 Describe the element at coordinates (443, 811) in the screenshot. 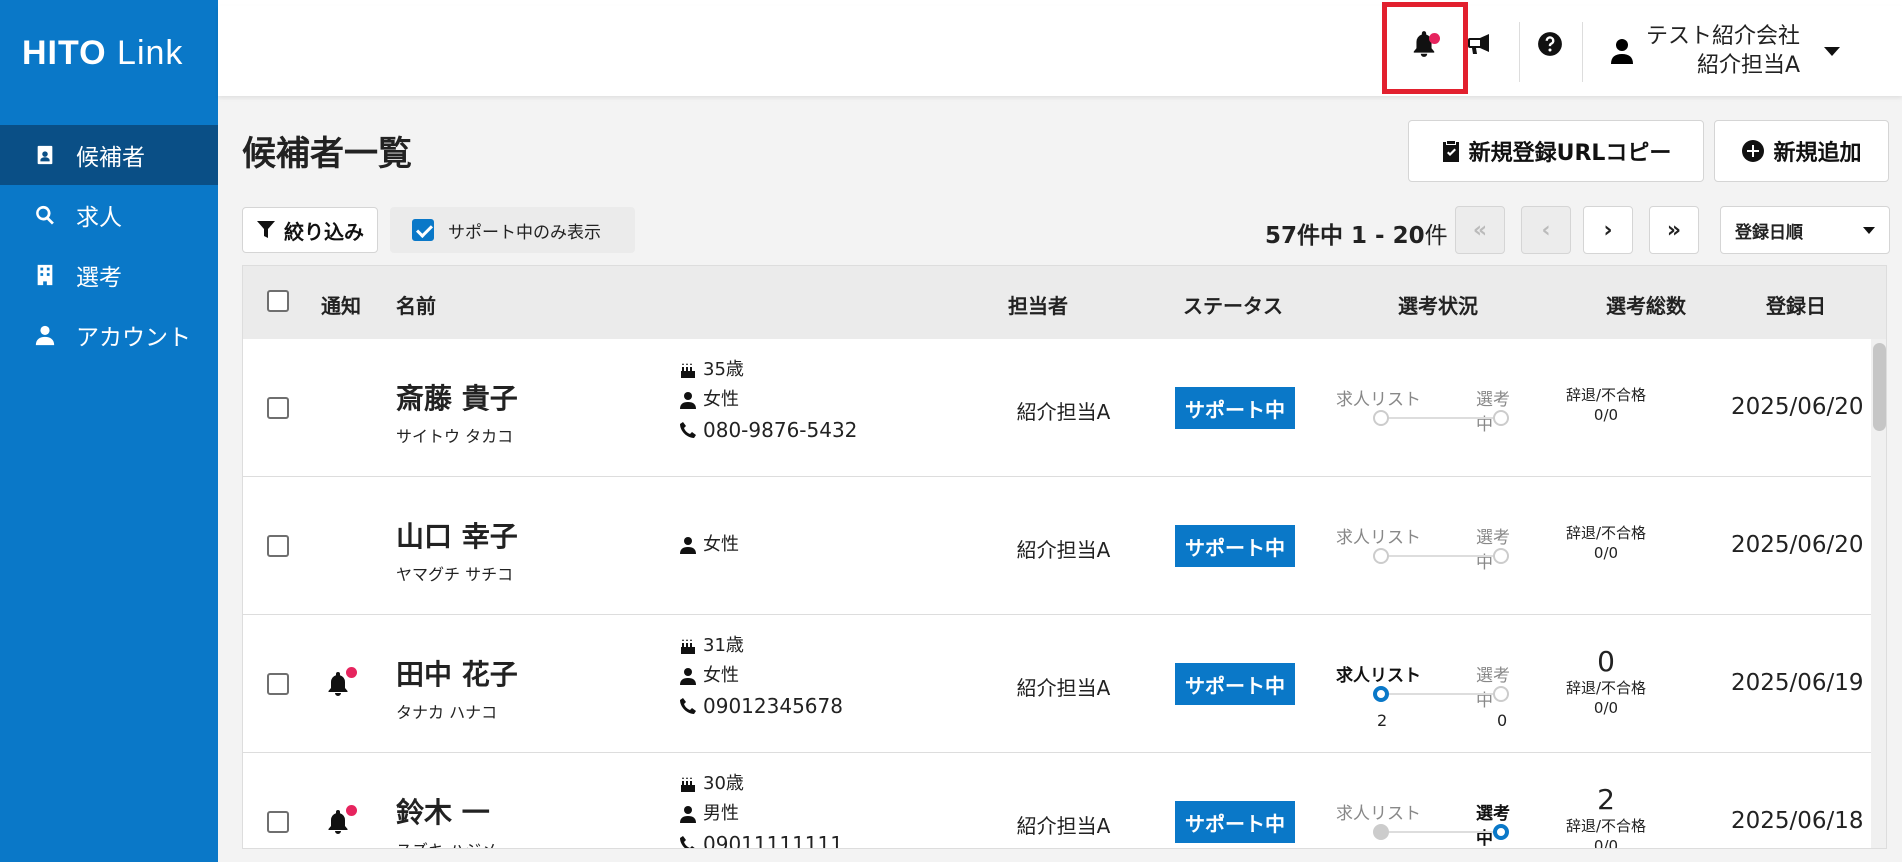

I see `candidate-name: 鈴木 一` at that location.